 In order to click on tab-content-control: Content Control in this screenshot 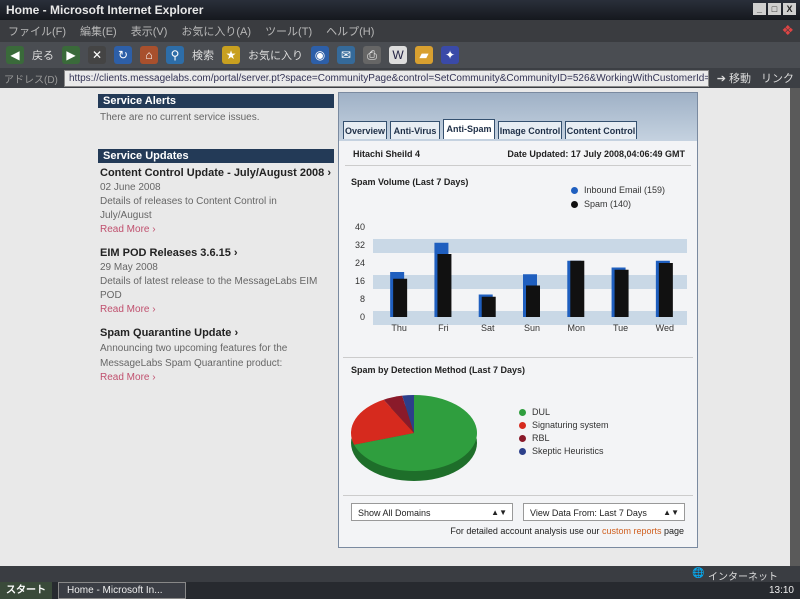, I will do `click(601, 130)`.